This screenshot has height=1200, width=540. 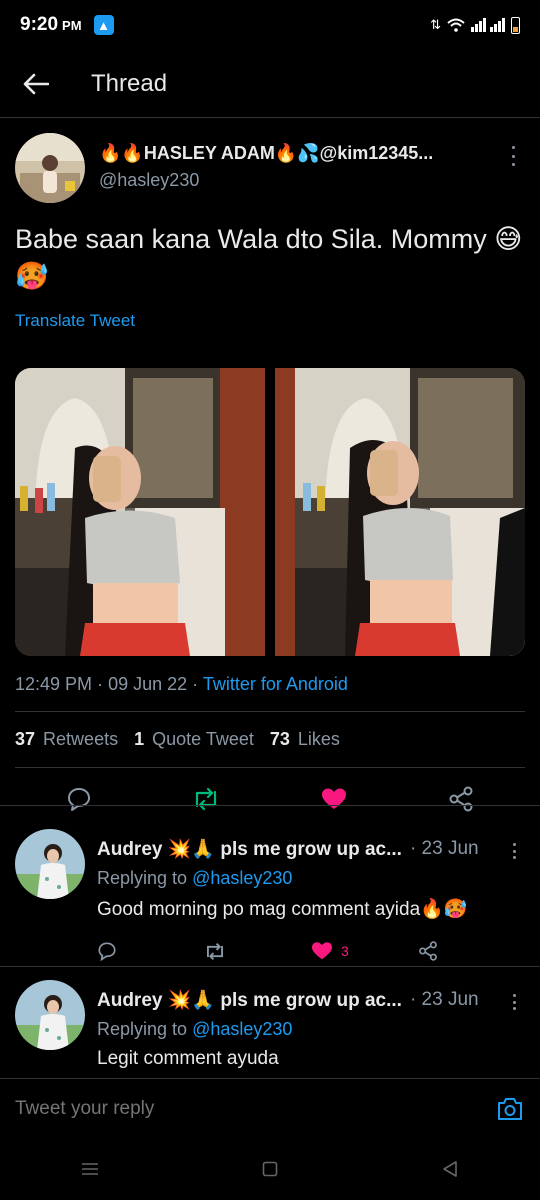 What do you see at coordinates (435, 24) in the screenshot?
I see `data-arrows-icon: ⇅` at bounding box center [435, 24].